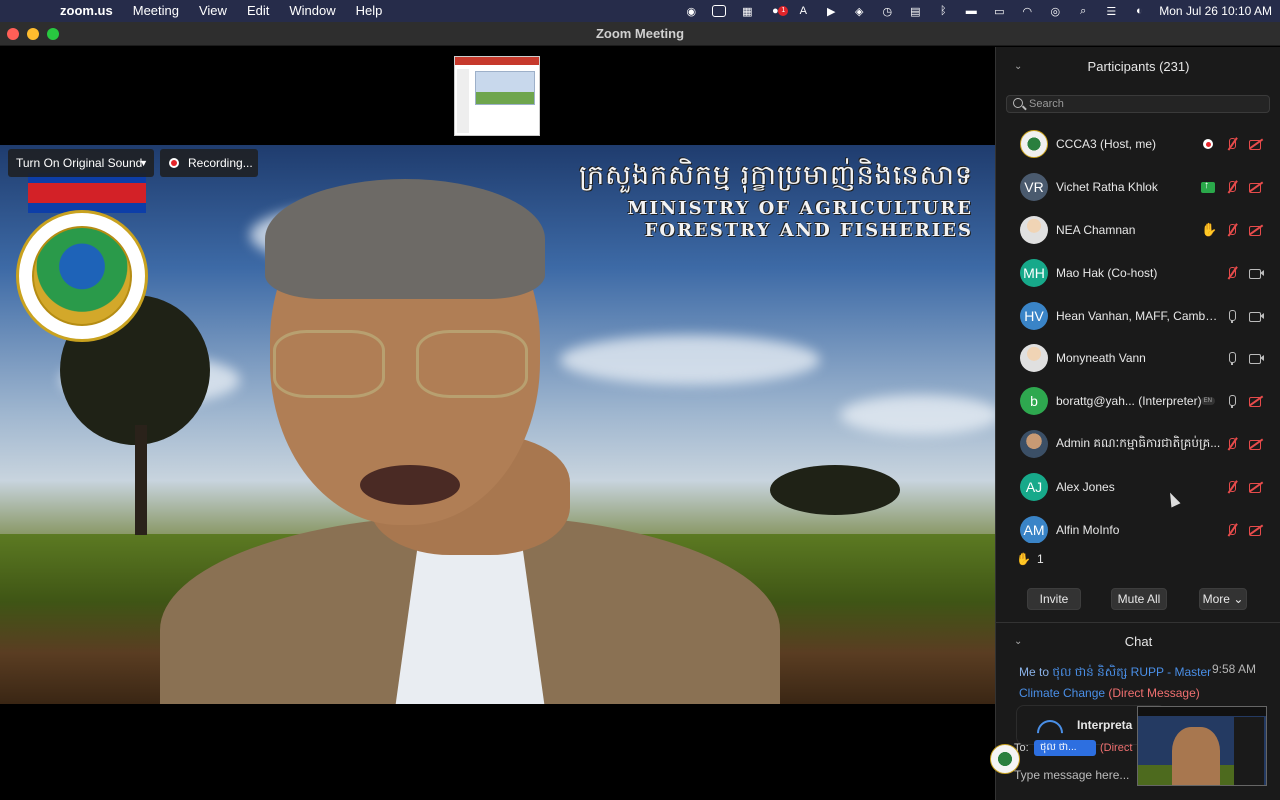  Describe the element at coordinates (747, 11) in the screenshot. I see `calendar-icon: ▦` at that location.